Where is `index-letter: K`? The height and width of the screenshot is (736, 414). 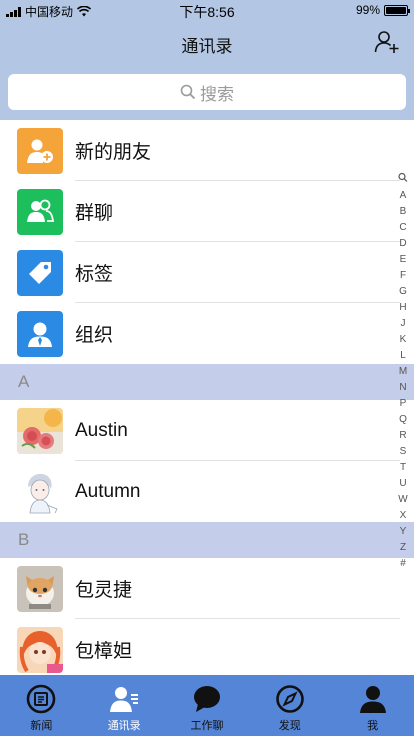
index-letter: K is located at coordinates (403, 340).